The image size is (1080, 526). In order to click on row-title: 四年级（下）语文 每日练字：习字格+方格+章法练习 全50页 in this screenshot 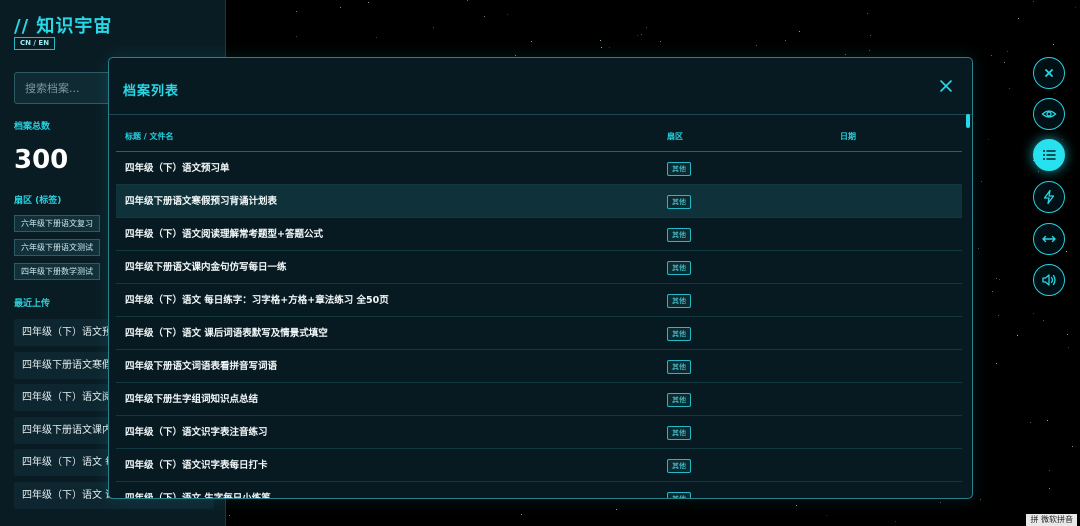, I will do `click(257, 300)`.